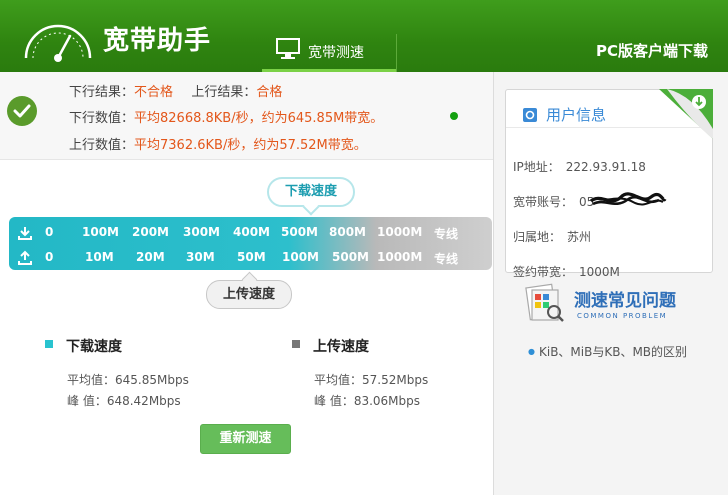 This screenshot has height=495, width=728. Describe the element at coordinates (150, 257) in the screenshot. I see `upload-tick: 20M` at that location.